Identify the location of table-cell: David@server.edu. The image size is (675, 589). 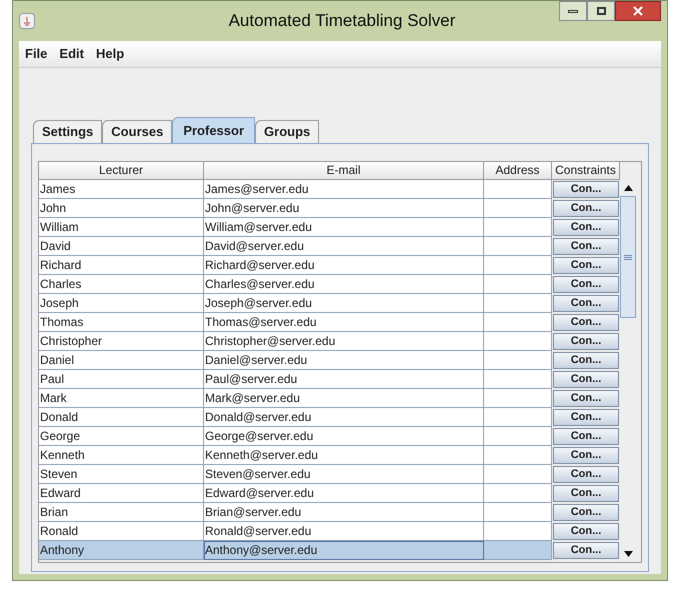
(344, 246).